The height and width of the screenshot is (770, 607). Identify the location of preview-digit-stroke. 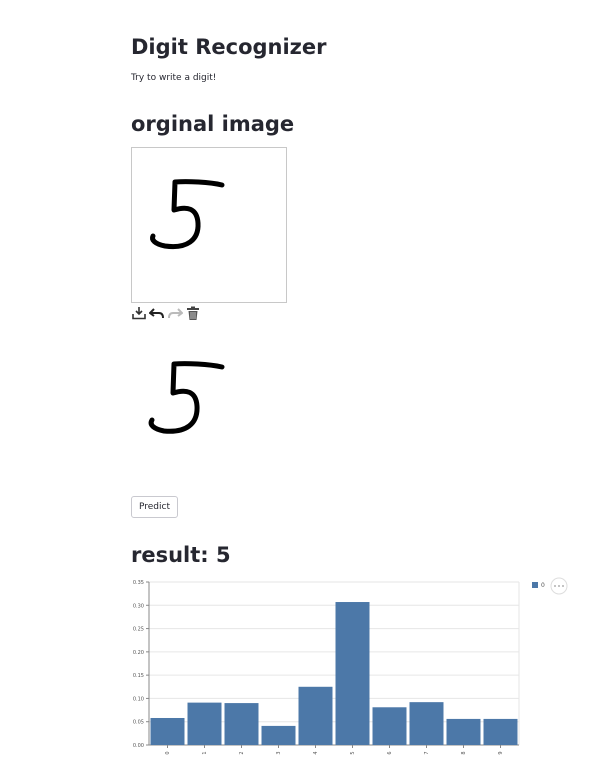
(186, 397).